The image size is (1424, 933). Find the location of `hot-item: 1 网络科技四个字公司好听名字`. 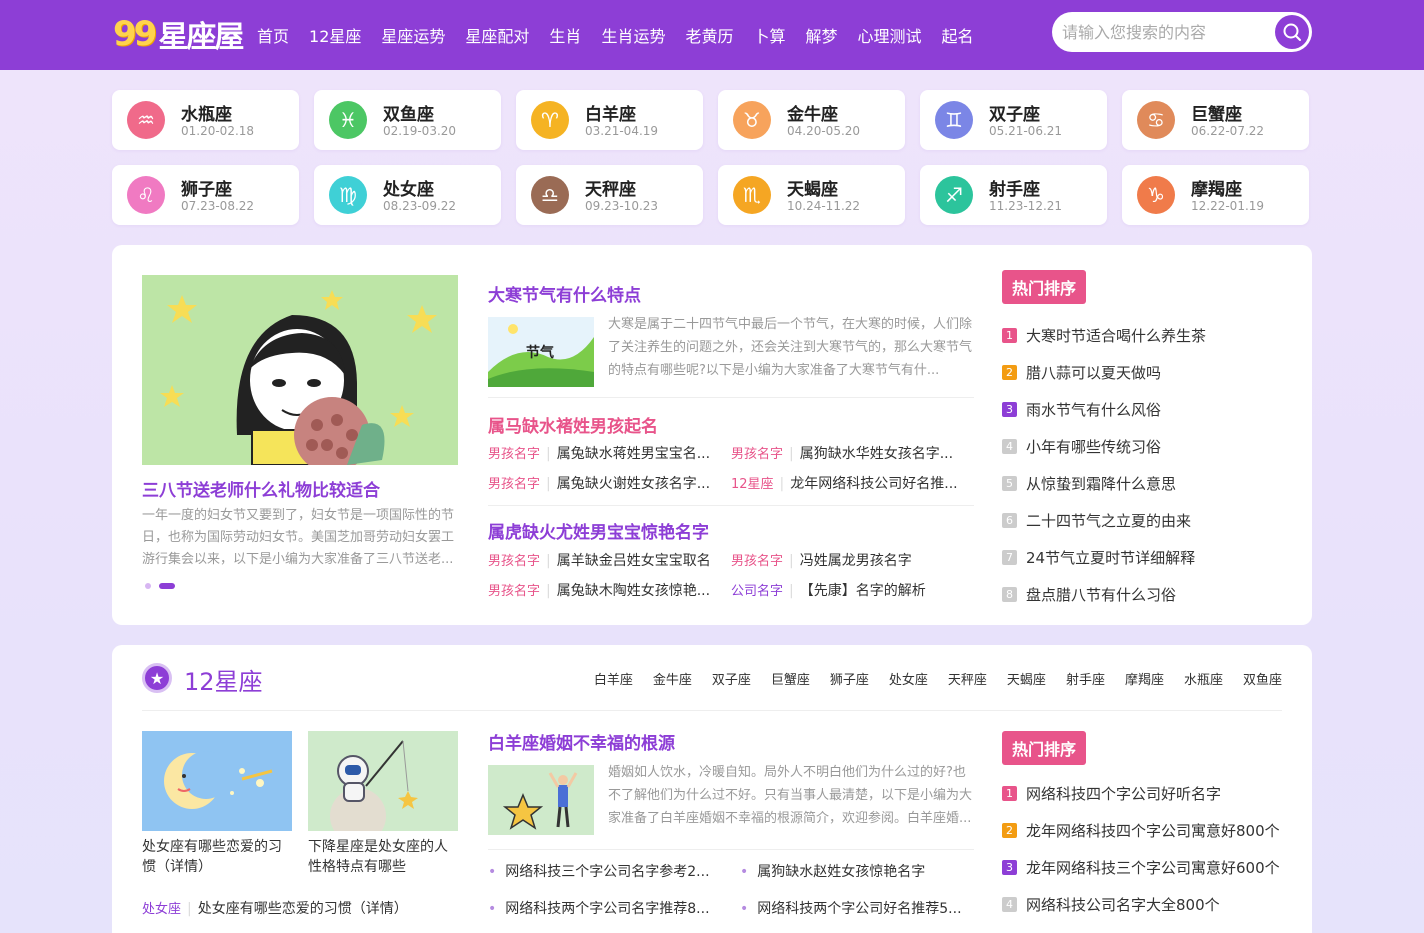

hot-item: 1 网络科技四个字公司好听名字 is located at coordinates (1147, 793).